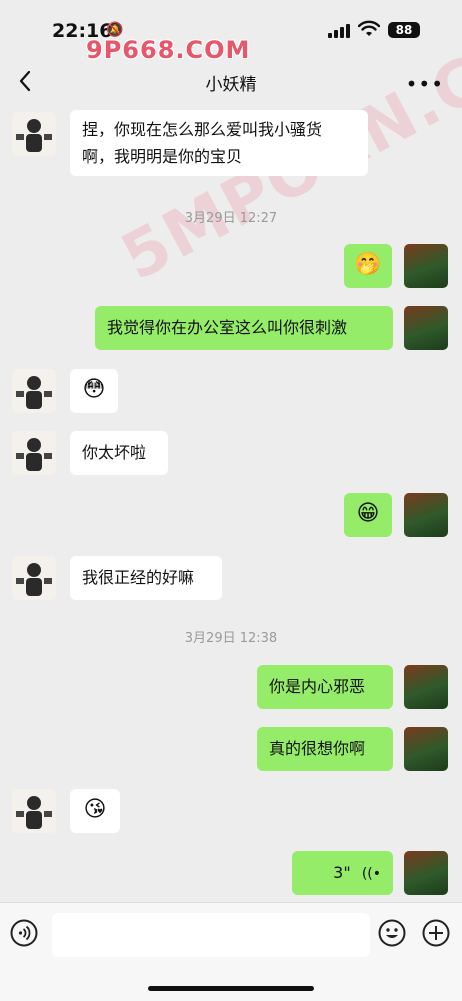 Image resolution: width=462 pixels, height=1001 pixels. I want to click on nav-bar: 小妖精 •••, so click(231, 82).